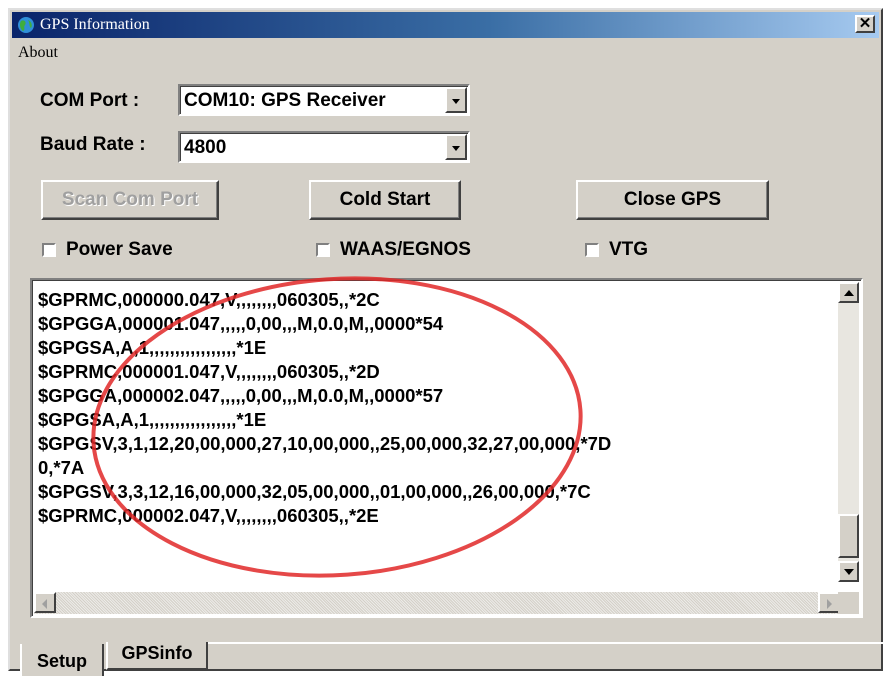 The image size is (891, 678). What do you see at coordinates (208, 515) in the screenshot?
I see `log-line: $GPRMC,000002.047,V,,,,,,,,060305,,*2E` at bounding box center [208, 515].